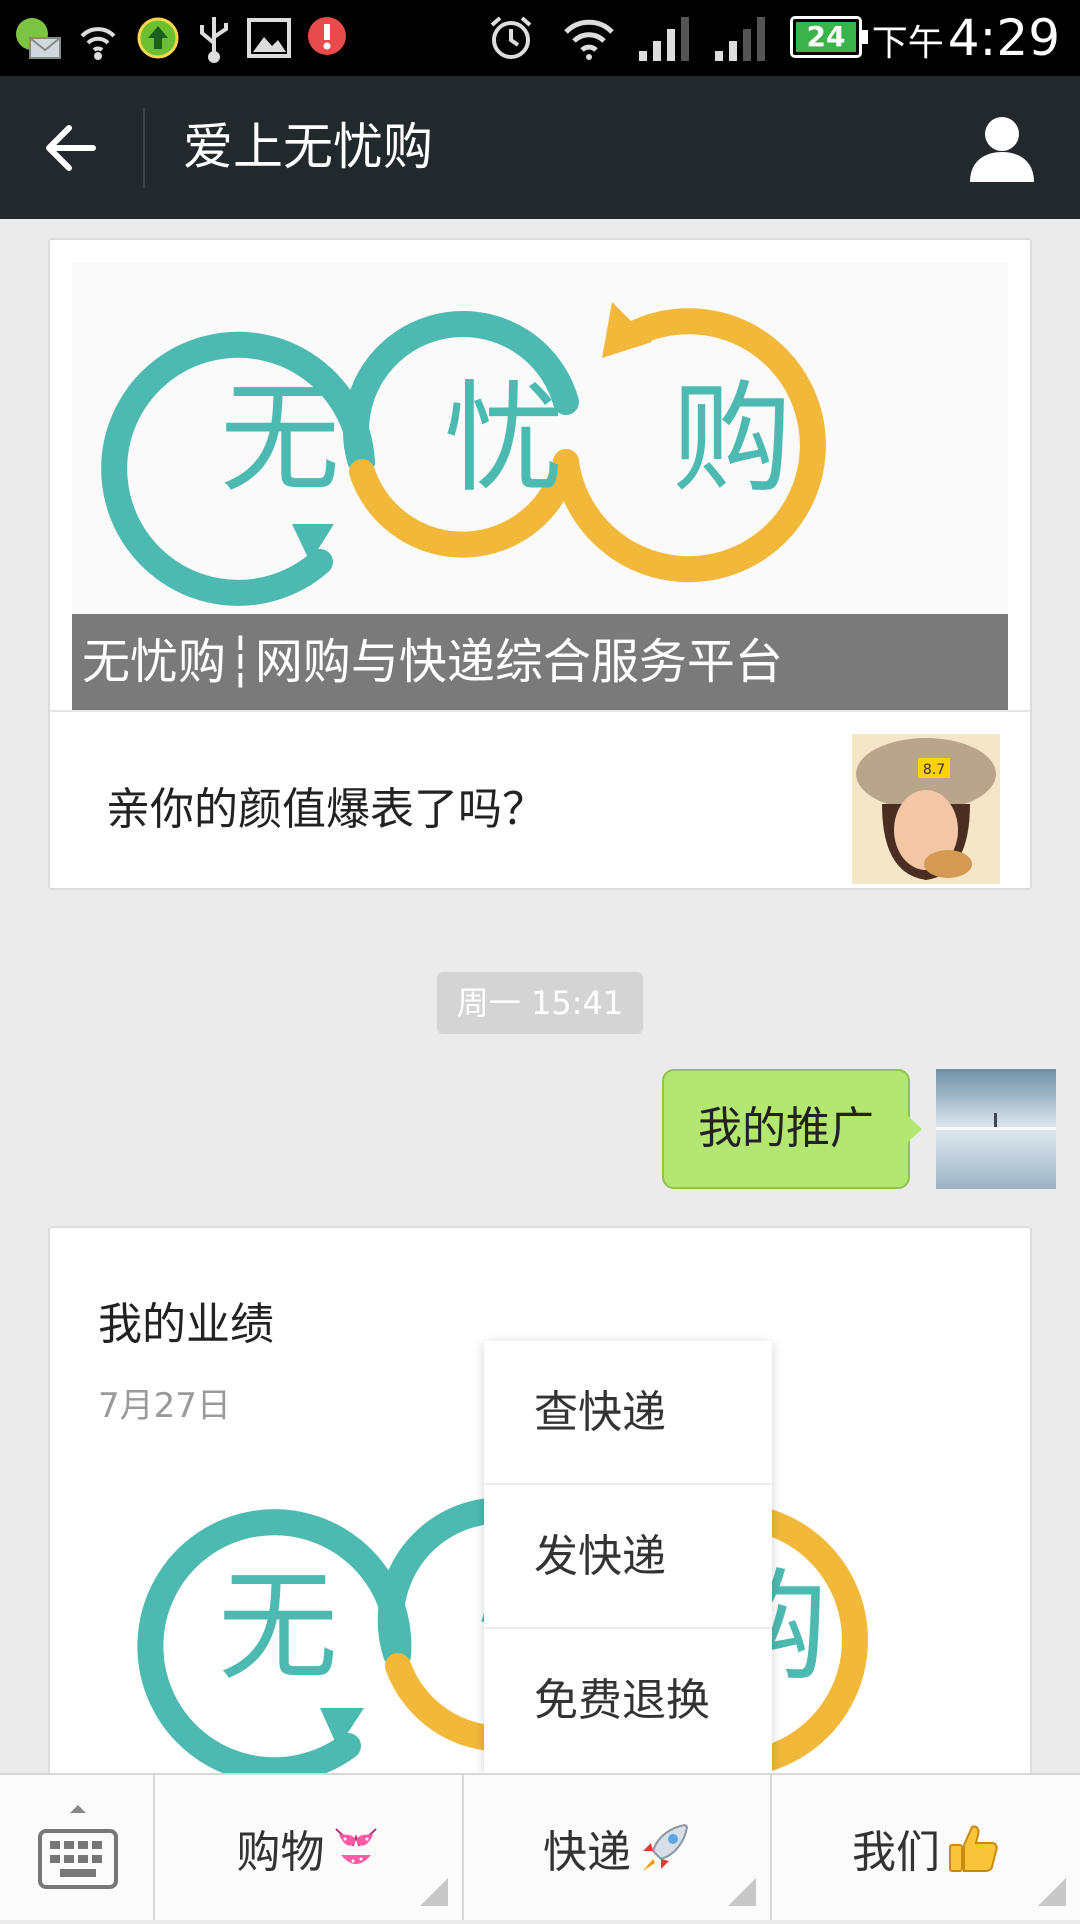 The width and height of the screenshot is (1080, 1924). Describe the element at coordinates (326, 809) in the screenshot. I see `article-title: 亲你的颜值爆表了吗？` at that location.